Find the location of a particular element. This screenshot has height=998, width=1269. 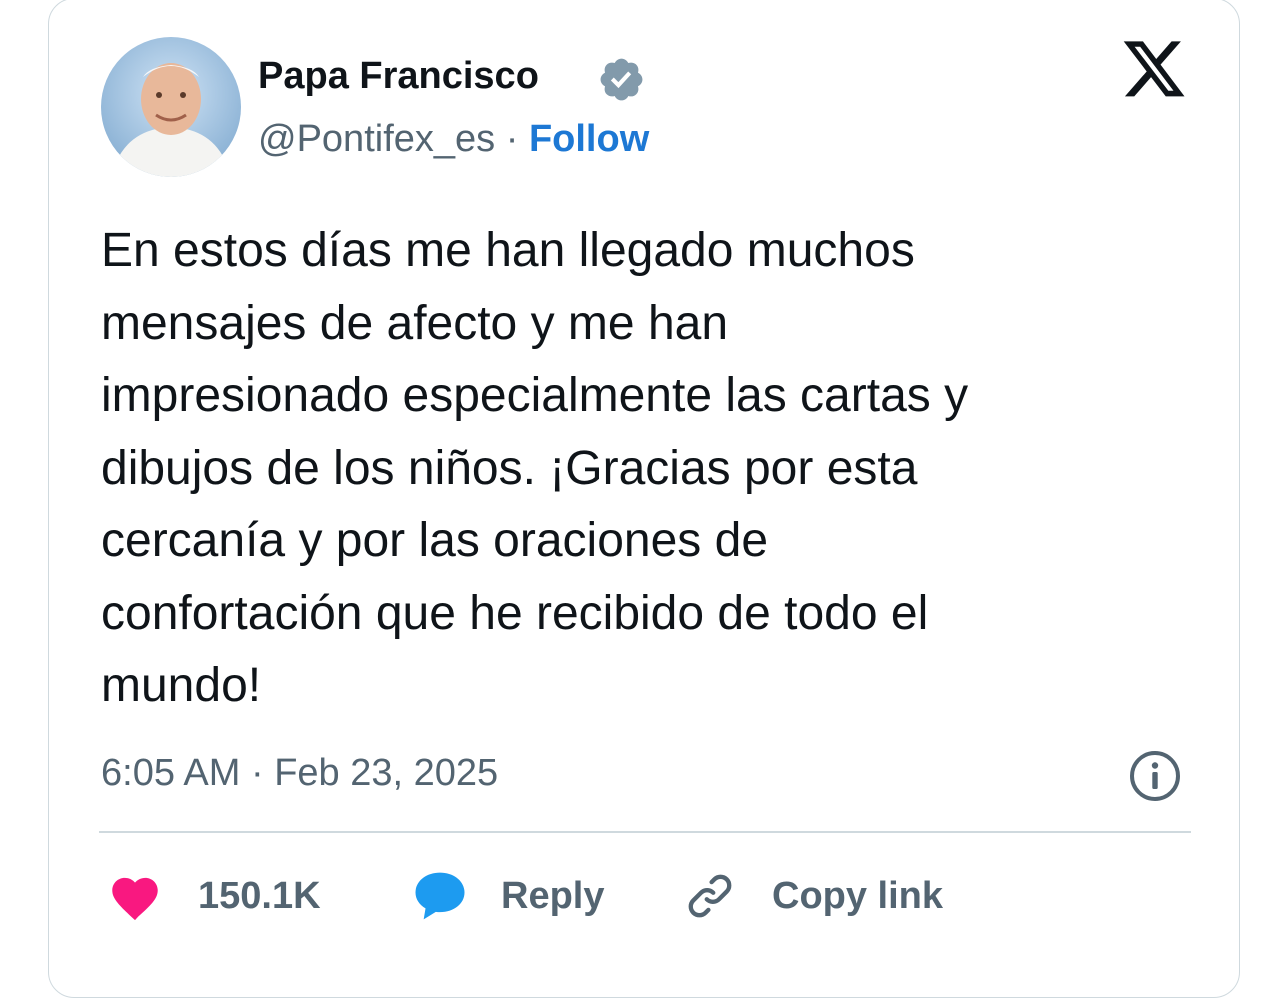

follow-button: Follow is located at coordinates (589, 139).